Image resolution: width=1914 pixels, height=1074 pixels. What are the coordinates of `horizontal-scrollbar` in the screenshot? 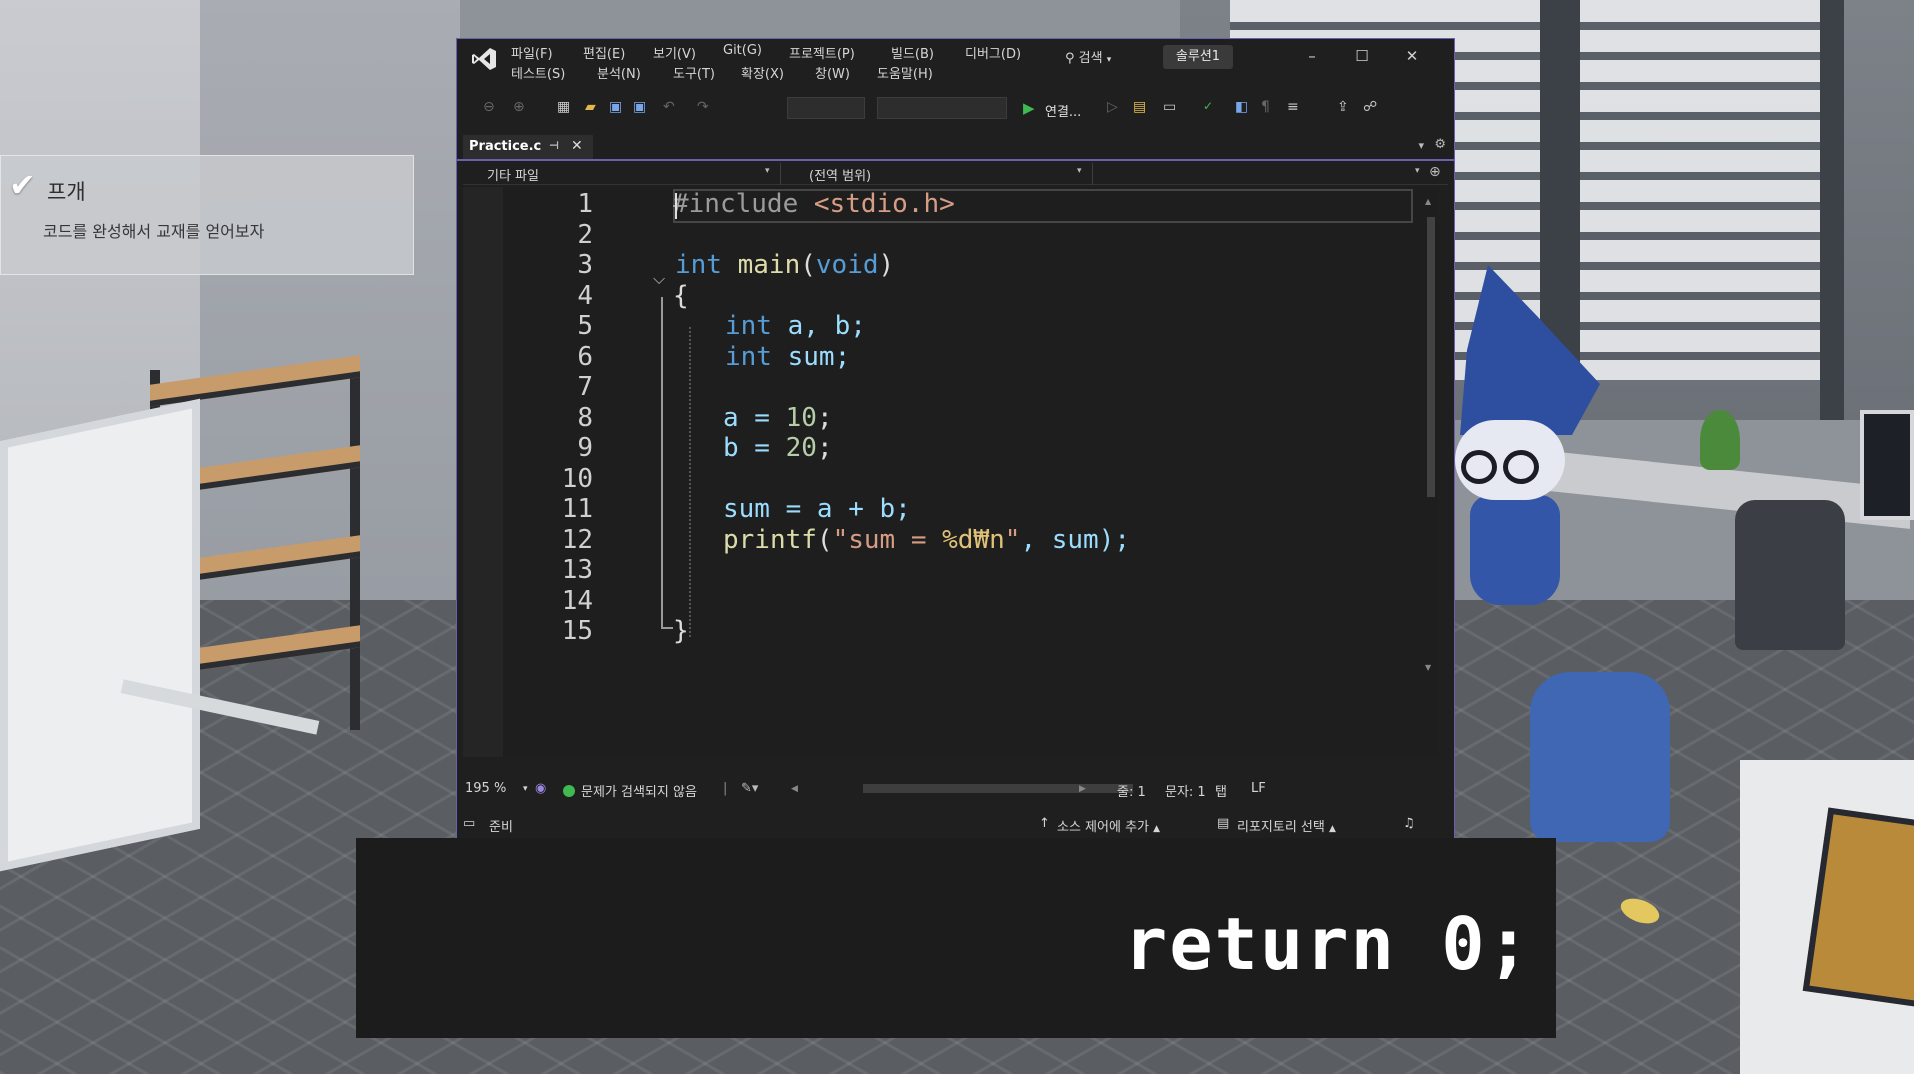 It's located at (998, 788).